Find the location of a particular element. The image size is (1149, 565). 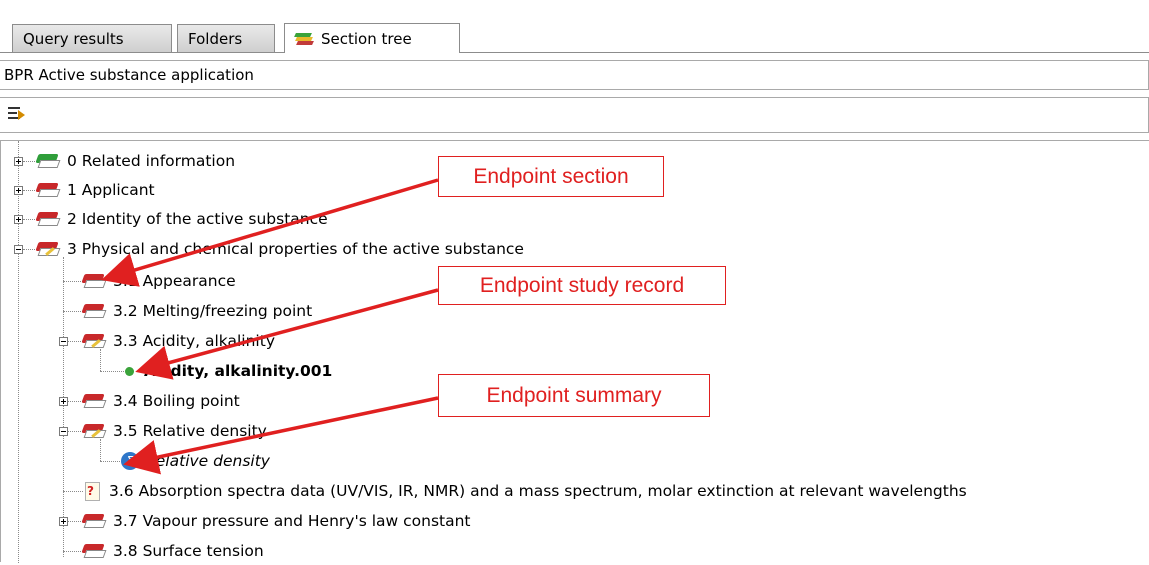

tab-query-results: Query results is located at coordinates (92, 38).